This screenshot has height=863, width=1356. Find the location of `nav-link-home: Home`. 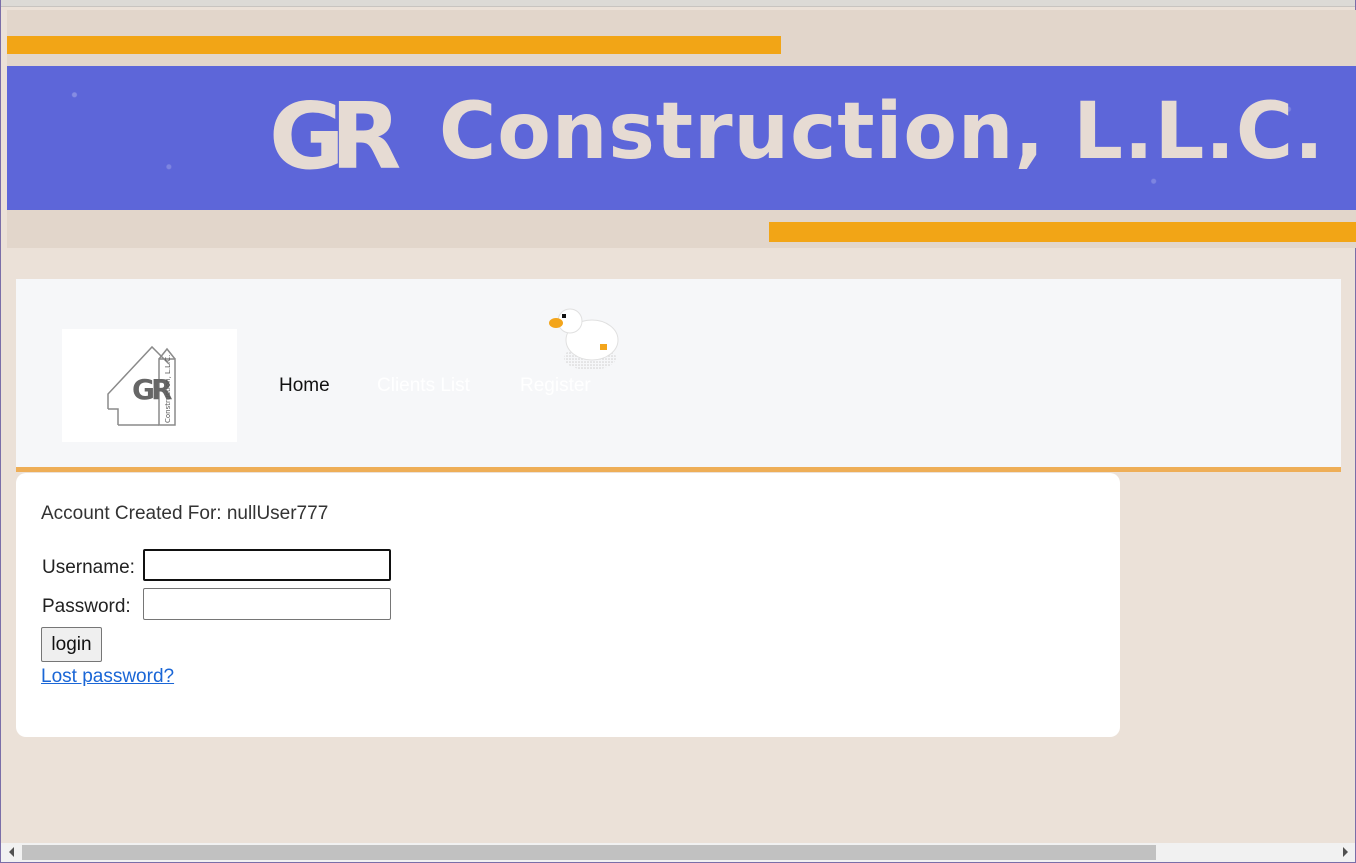

nav-link-home: Home is located at coordinates (304, 386).